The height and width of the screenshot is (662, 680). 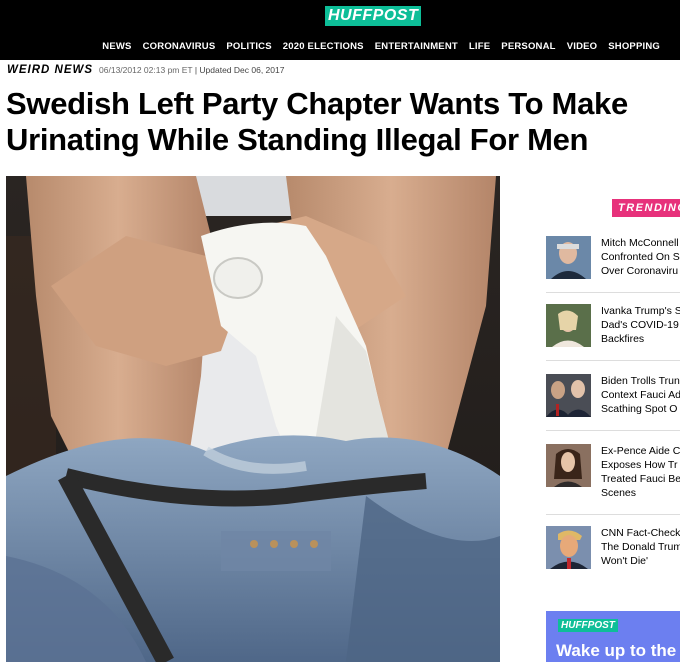 I want to click on trending-line: The Donald Trum, so click(x=640, y=547).